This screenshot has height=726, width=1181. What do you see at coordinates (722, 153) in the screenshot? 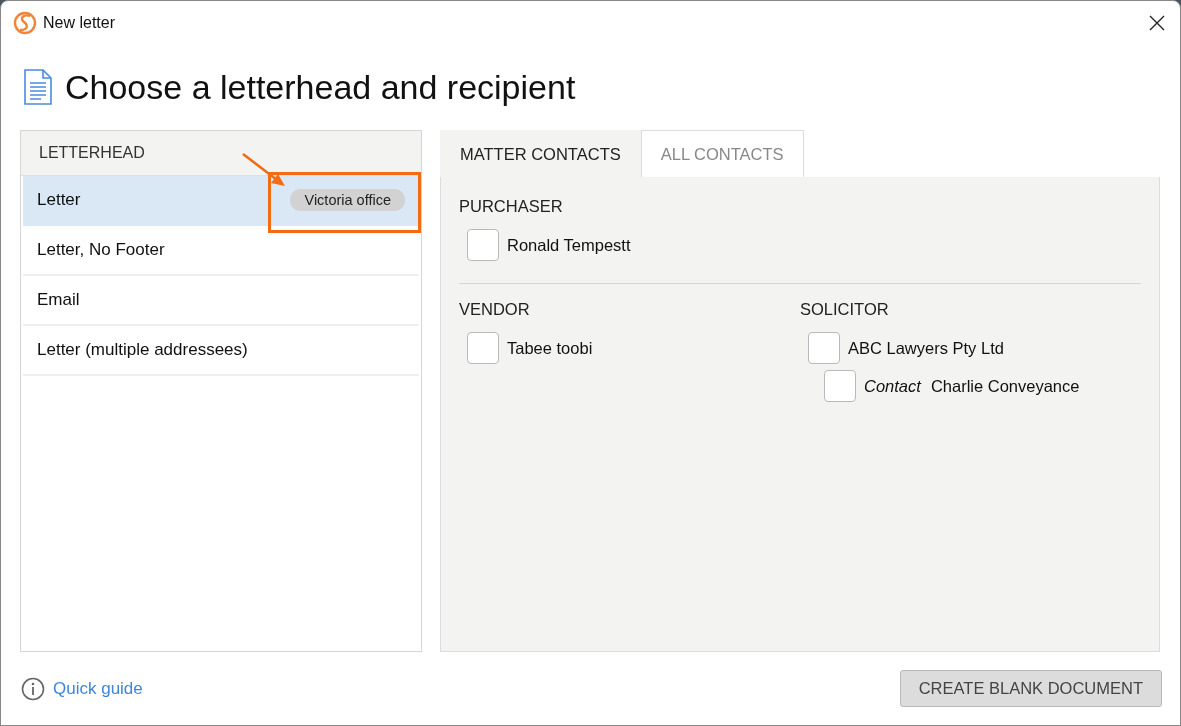
I see `contacts-tab: ALL CONTACTS` at bounding box center [722, 153].